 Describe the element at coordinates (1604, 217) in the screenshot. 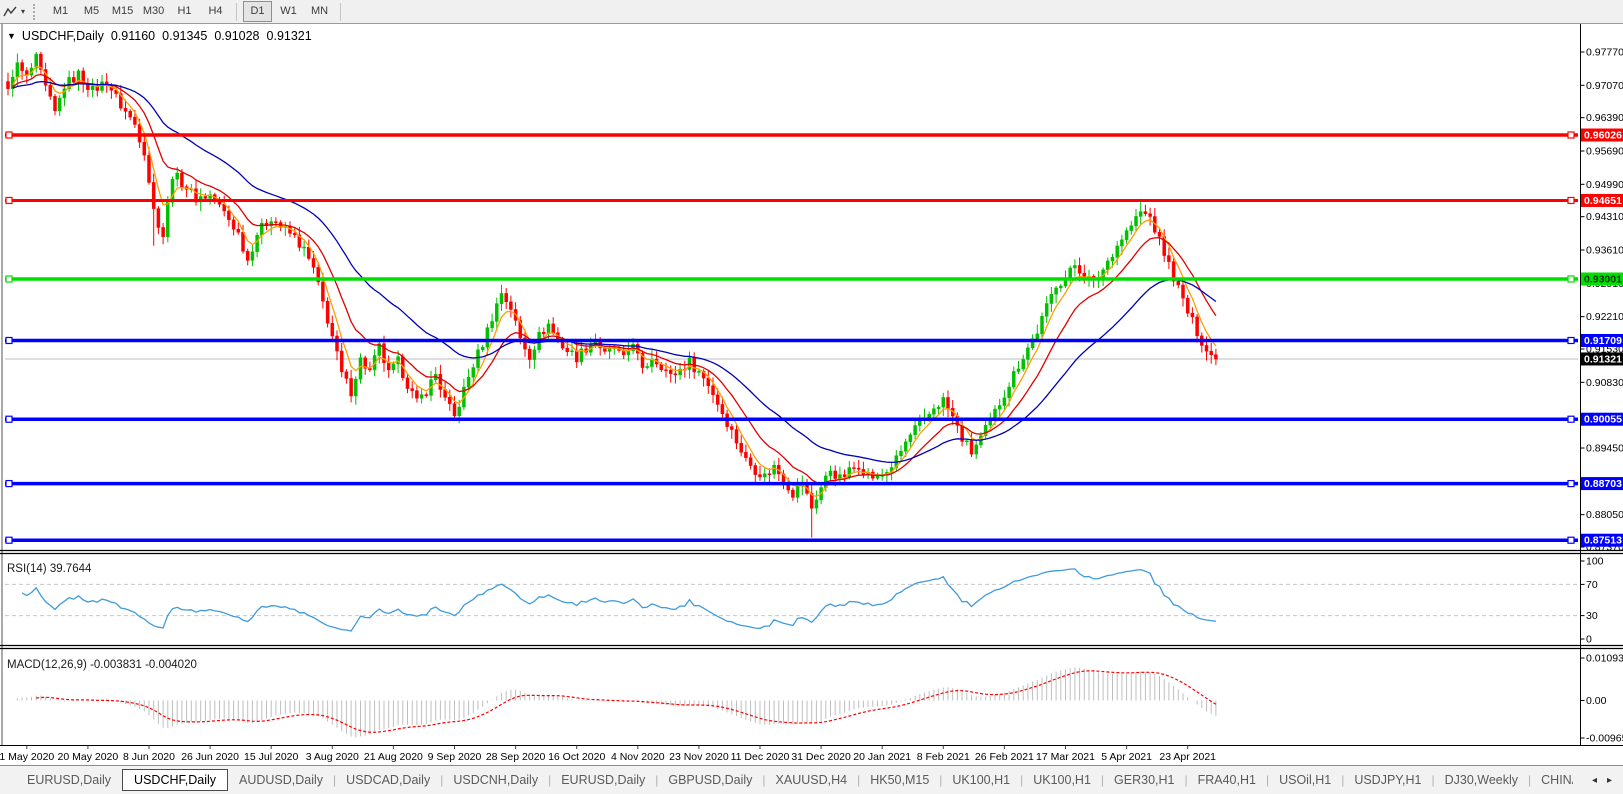

I see `price-axis-label: 0.94310` at that location.